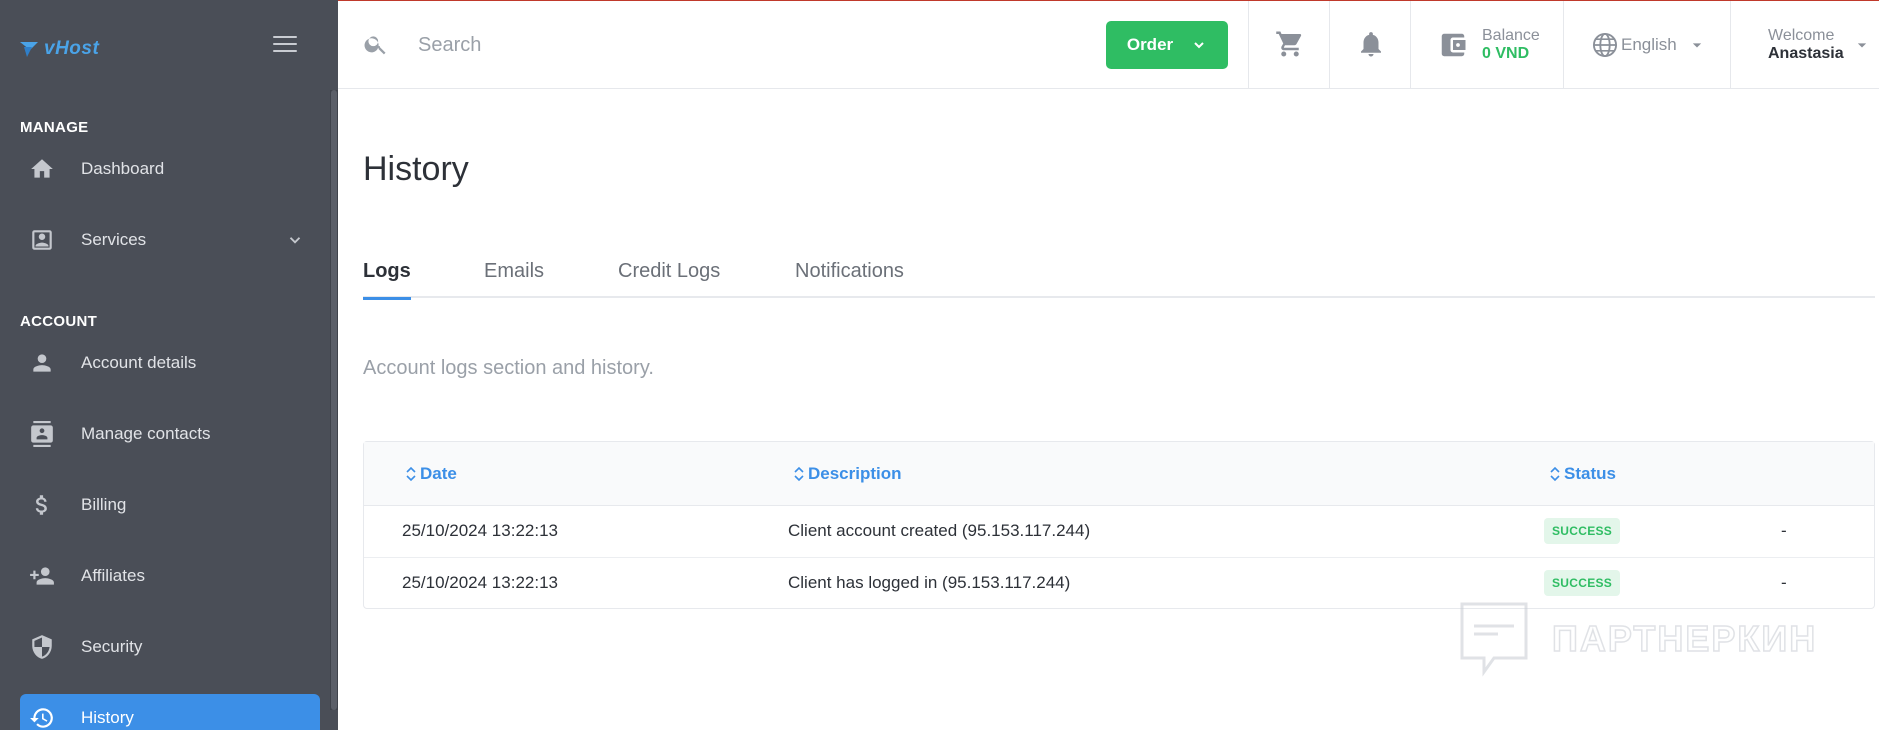 This screenshot has width=1879, height=730. What do you see at coordinates (59, 321) in the screenshot?
I see `section-label-account: ACCOUNT` at bounding box center [59, 321].